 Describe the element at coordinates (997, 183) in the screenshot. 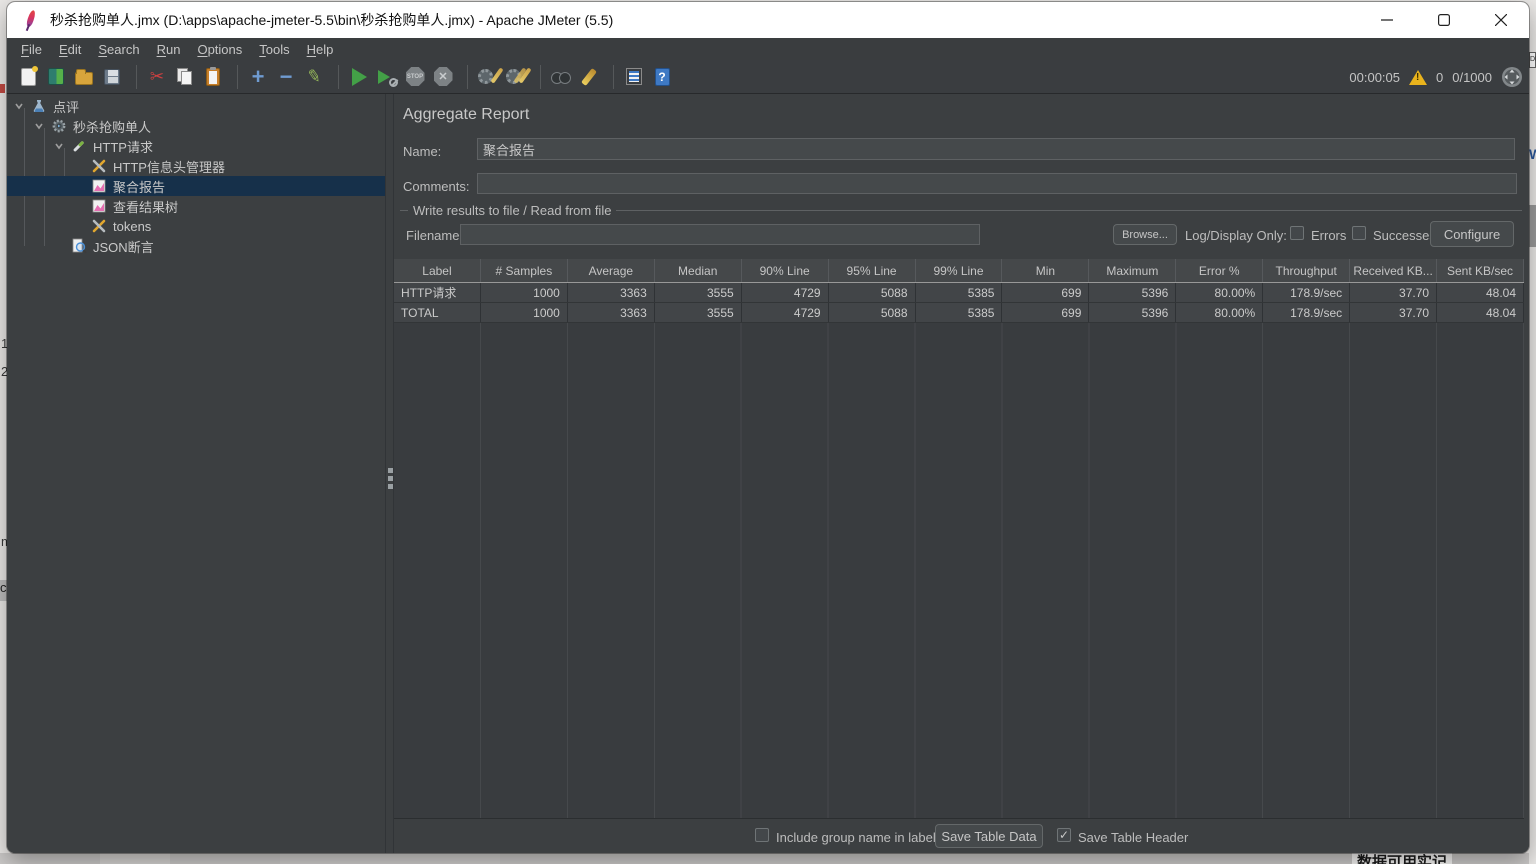

I see `comments-input` at that location.